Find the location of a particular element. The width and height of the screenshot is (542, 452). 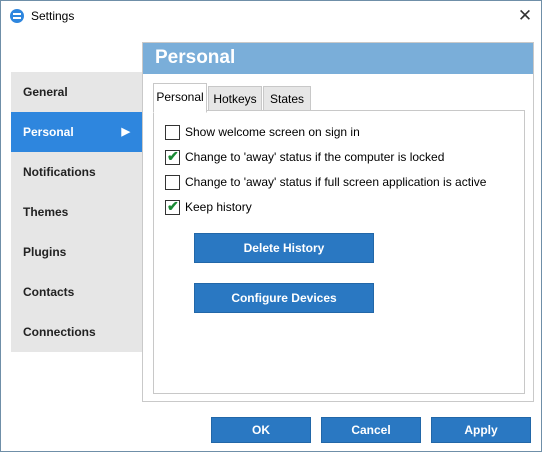

window-title: Settings is located at coordinates (53, 16).